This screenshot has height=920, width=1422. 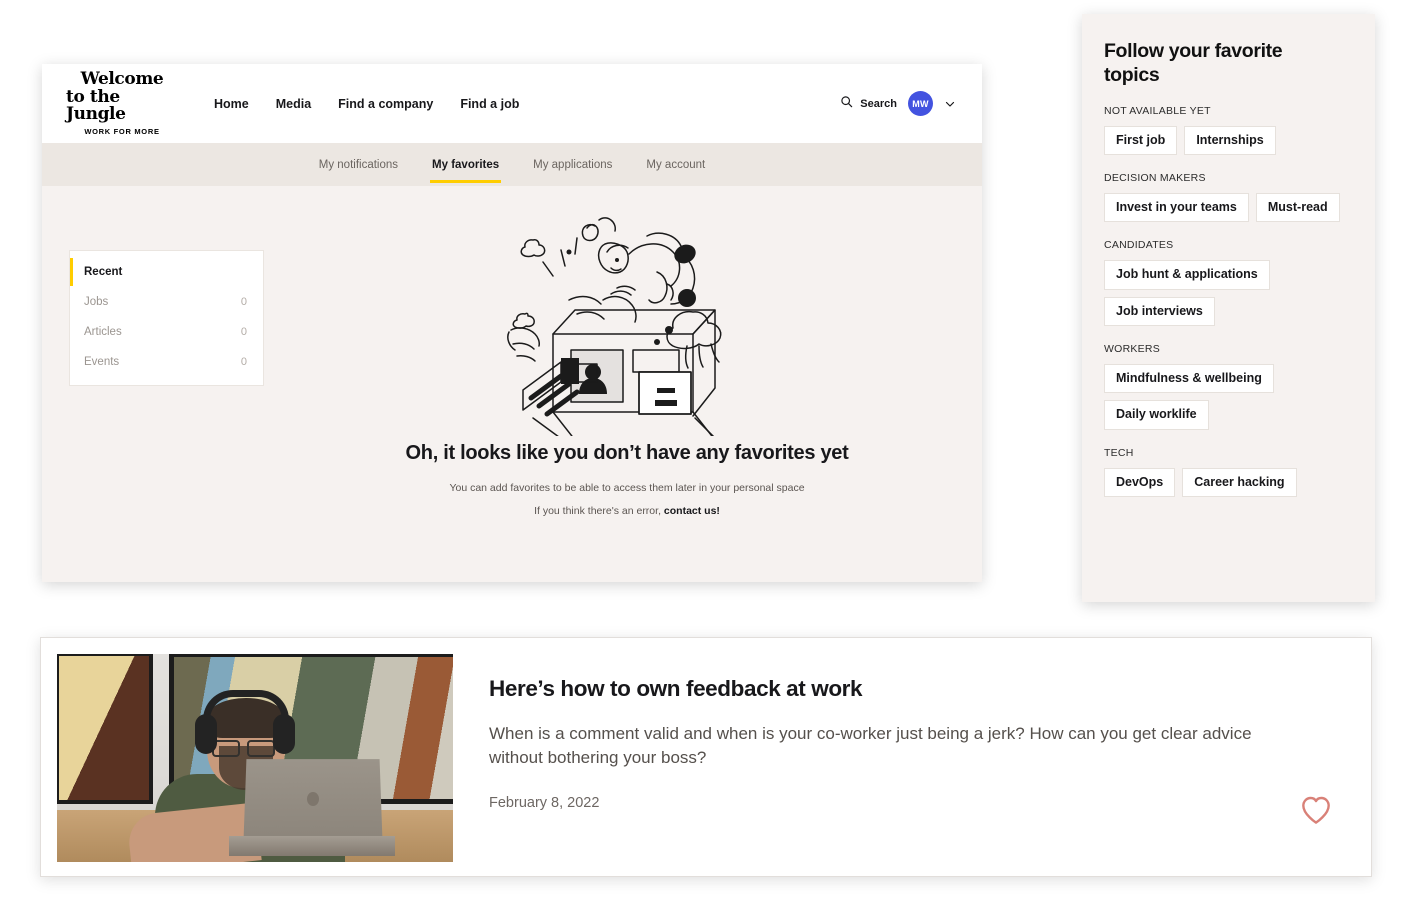 I want to click on topic-chip-daily-worklife: Daily worklife, so click(x=1156, y=415).